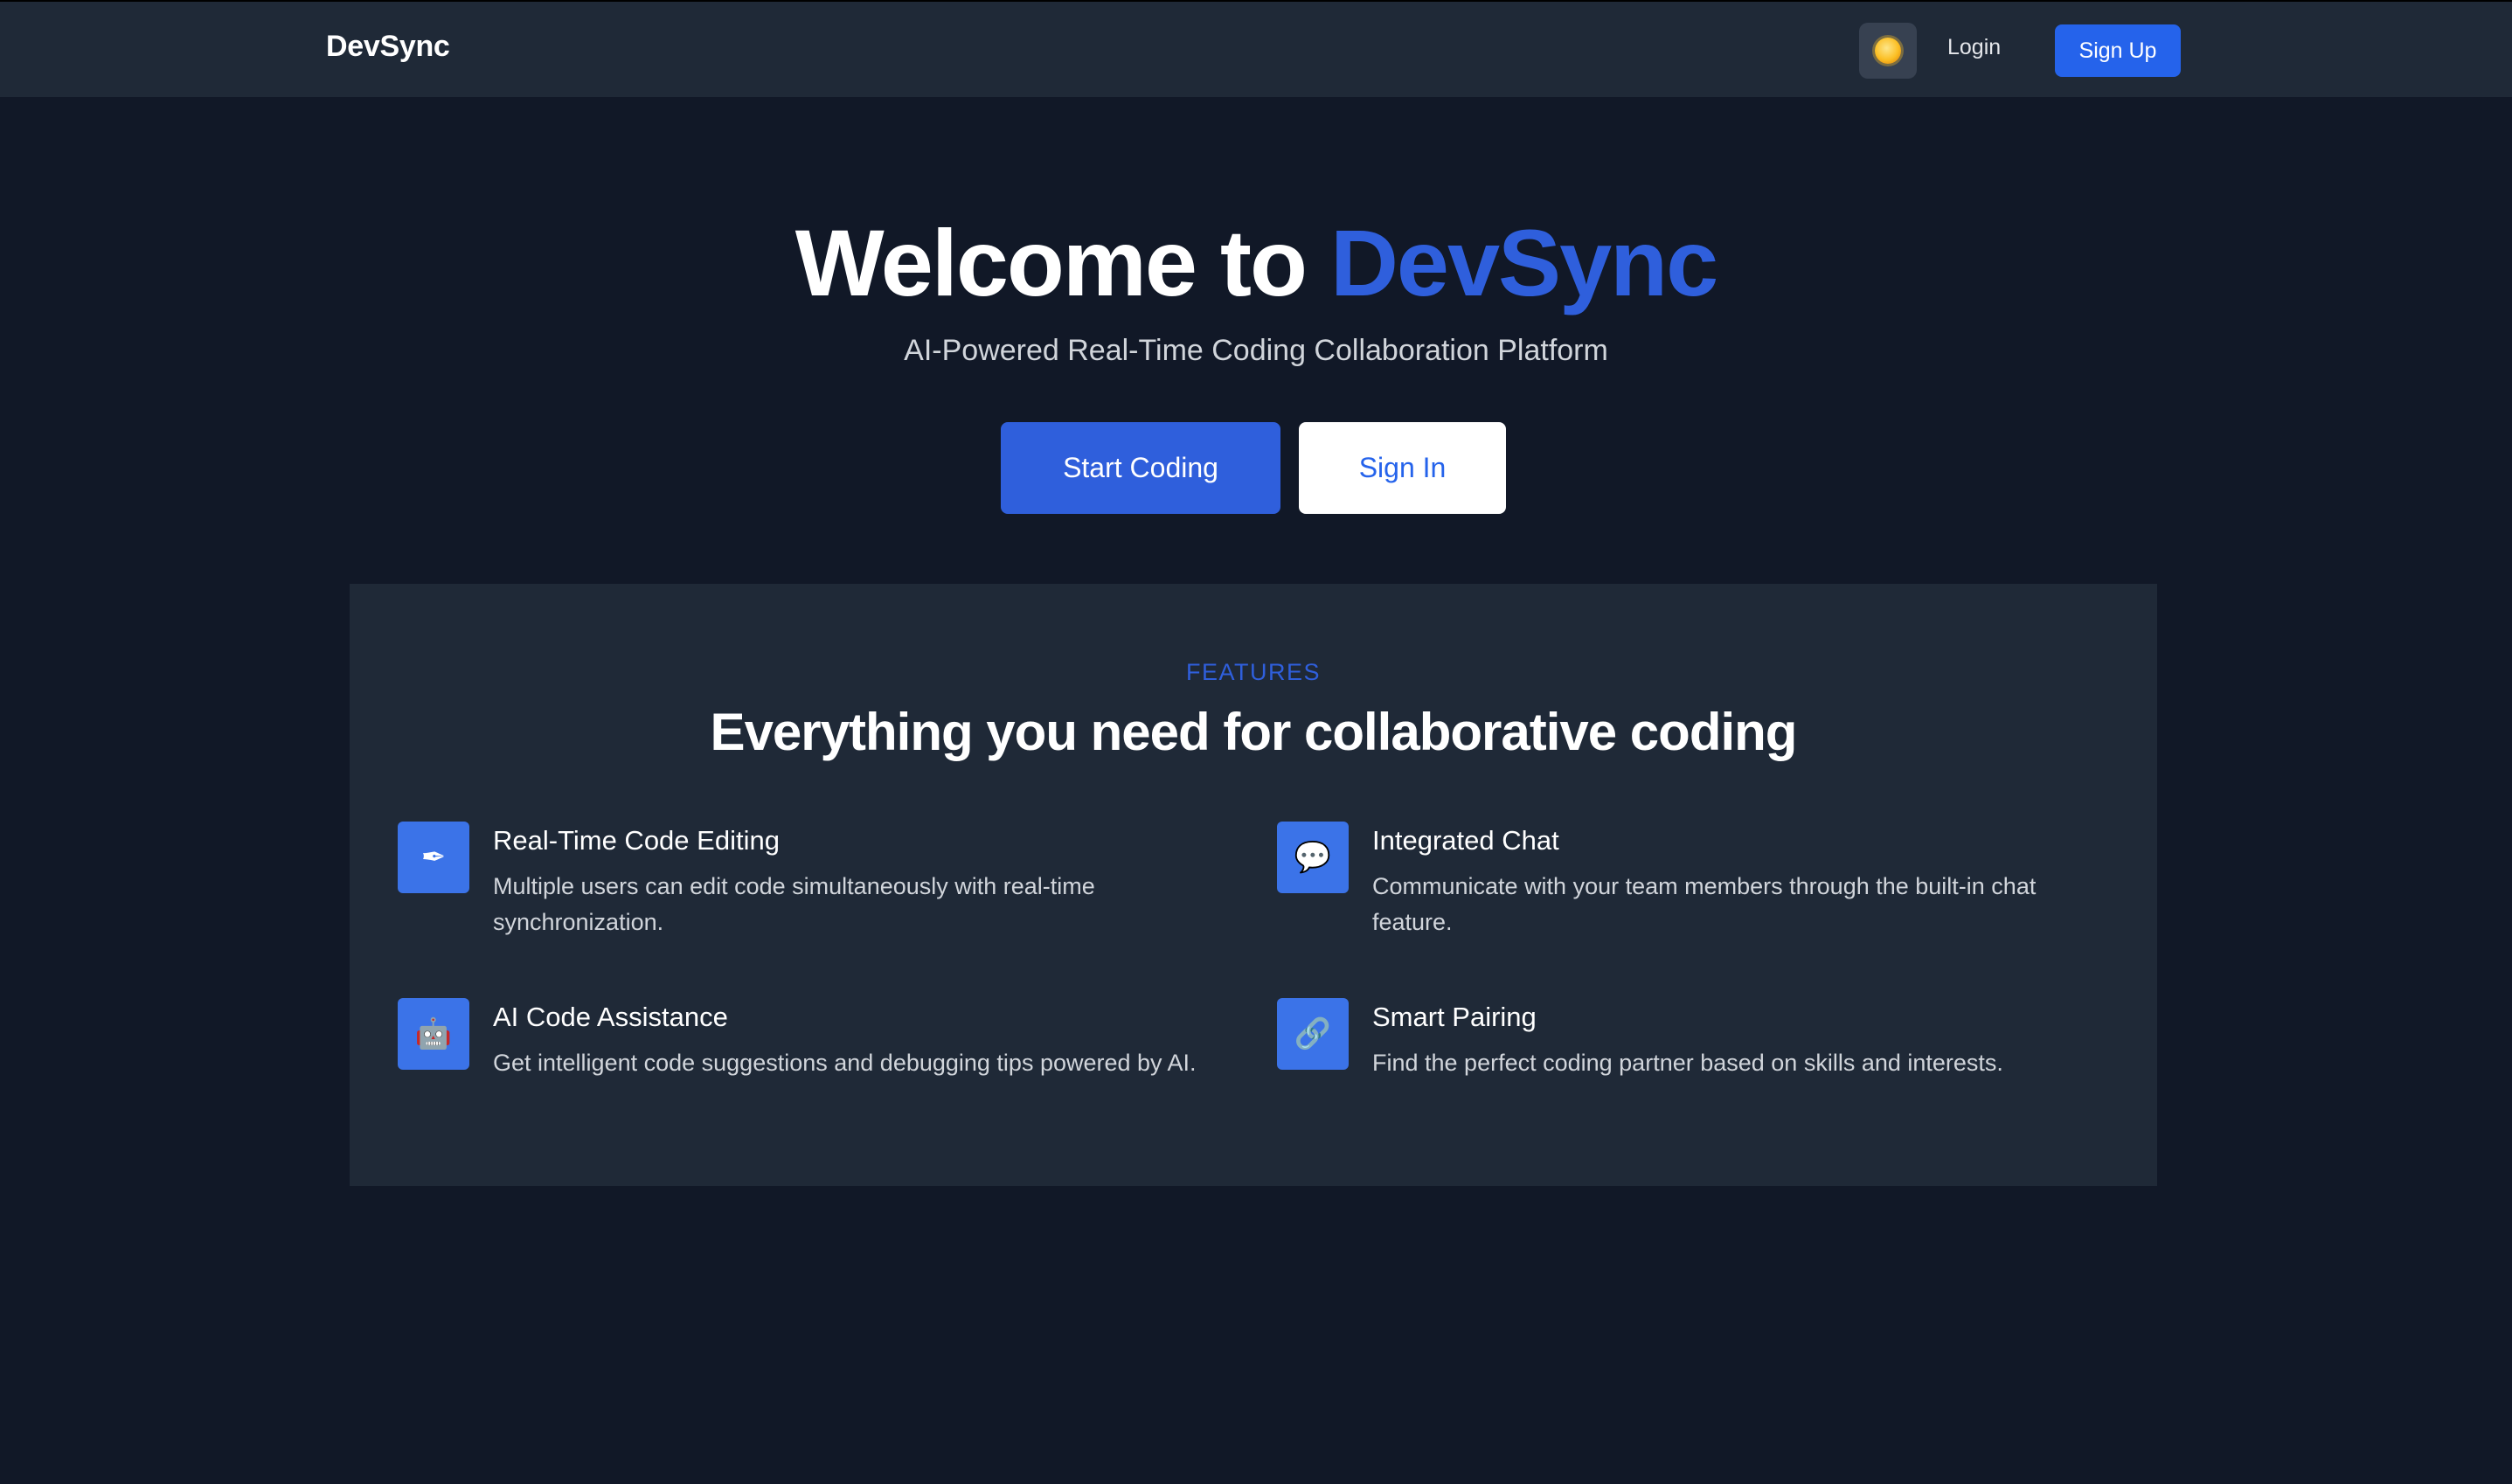 This screenshot has width=2512, height=1484. Describe the element at coordinates (1454, 1017) in the screenshot. I see `feature-title: Smart Pairing` at that location.